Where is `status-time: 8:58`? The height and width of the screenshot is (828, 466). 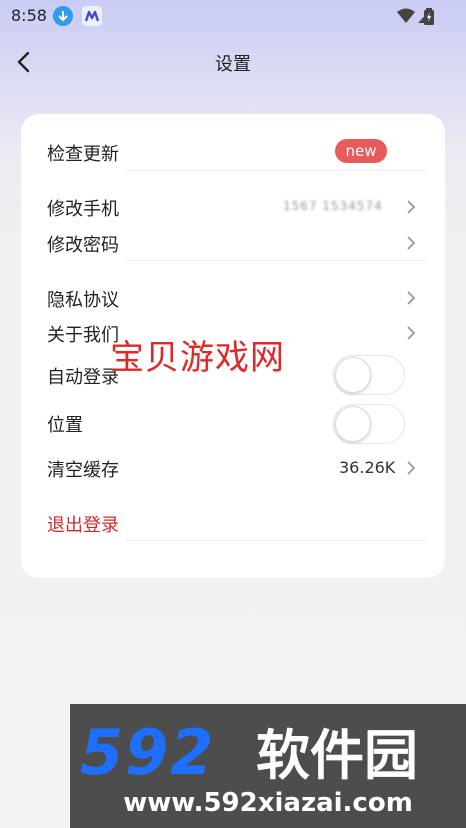 status-time: 8:58 is located at coordinates (29, 15).